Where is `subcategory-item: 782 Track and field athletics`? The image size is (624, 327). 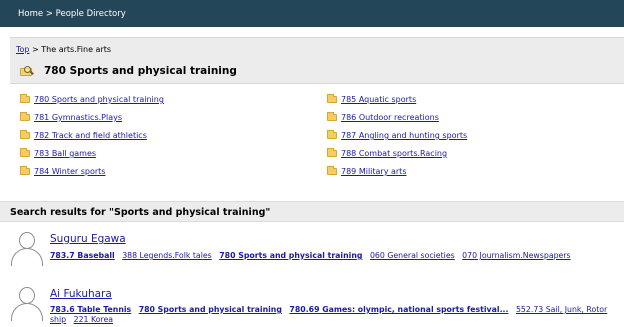 subcategory-item: 782 Track and field athletics is located at coordinates (83, 135).